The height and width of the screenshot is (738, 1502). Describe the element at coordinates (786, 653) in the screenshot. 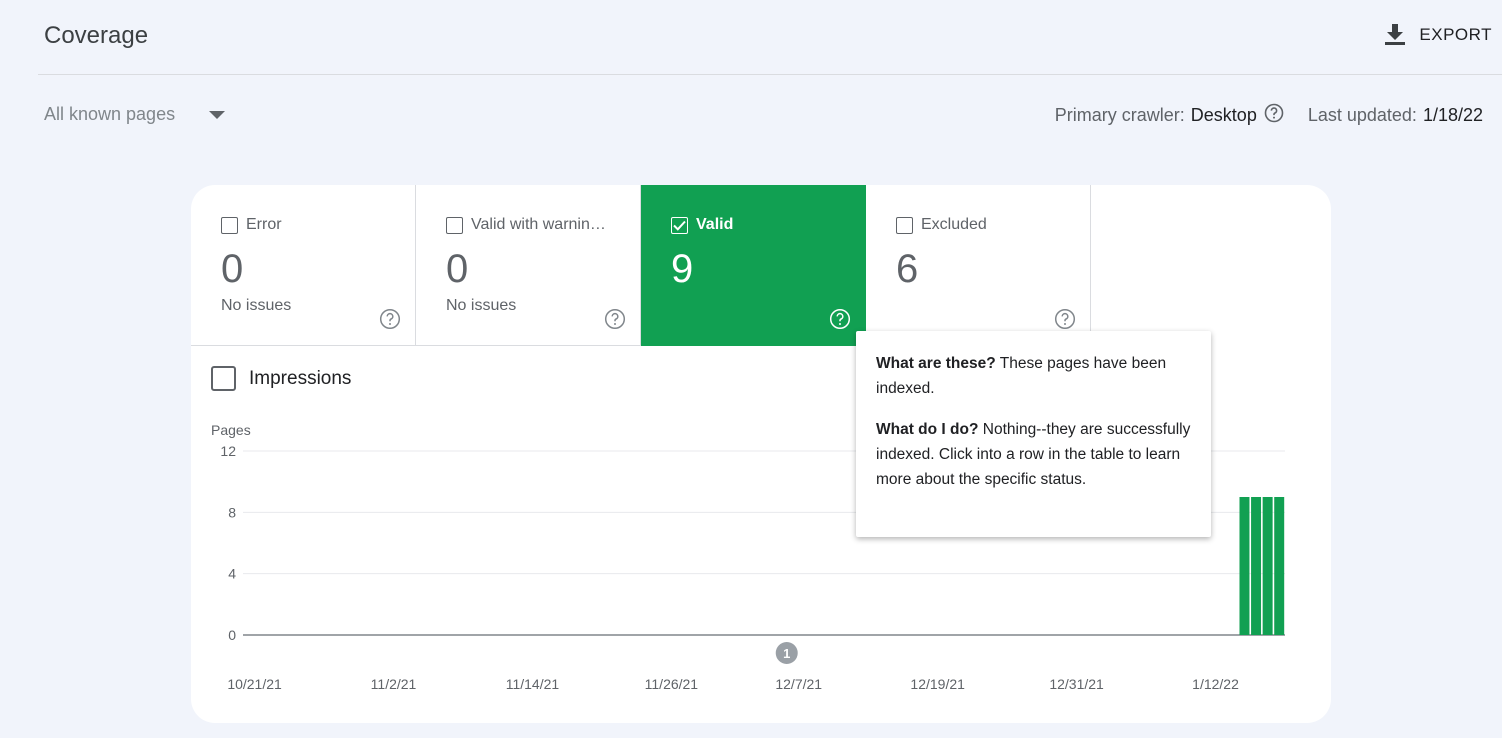

I see `annotation-label: 1` at that location.